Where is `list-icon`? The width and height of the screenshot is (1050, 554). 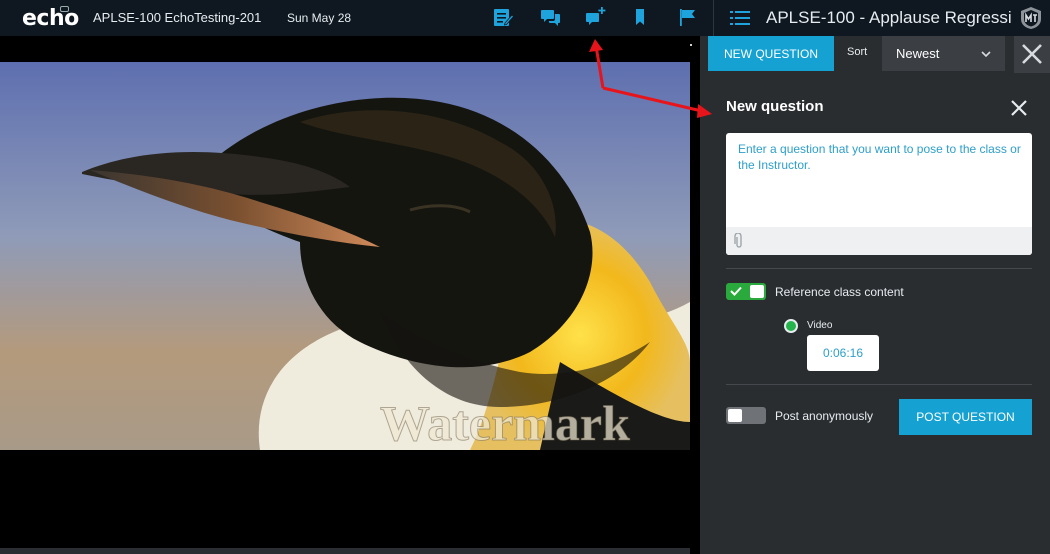 list-icon is located at coordinates (740, 18).